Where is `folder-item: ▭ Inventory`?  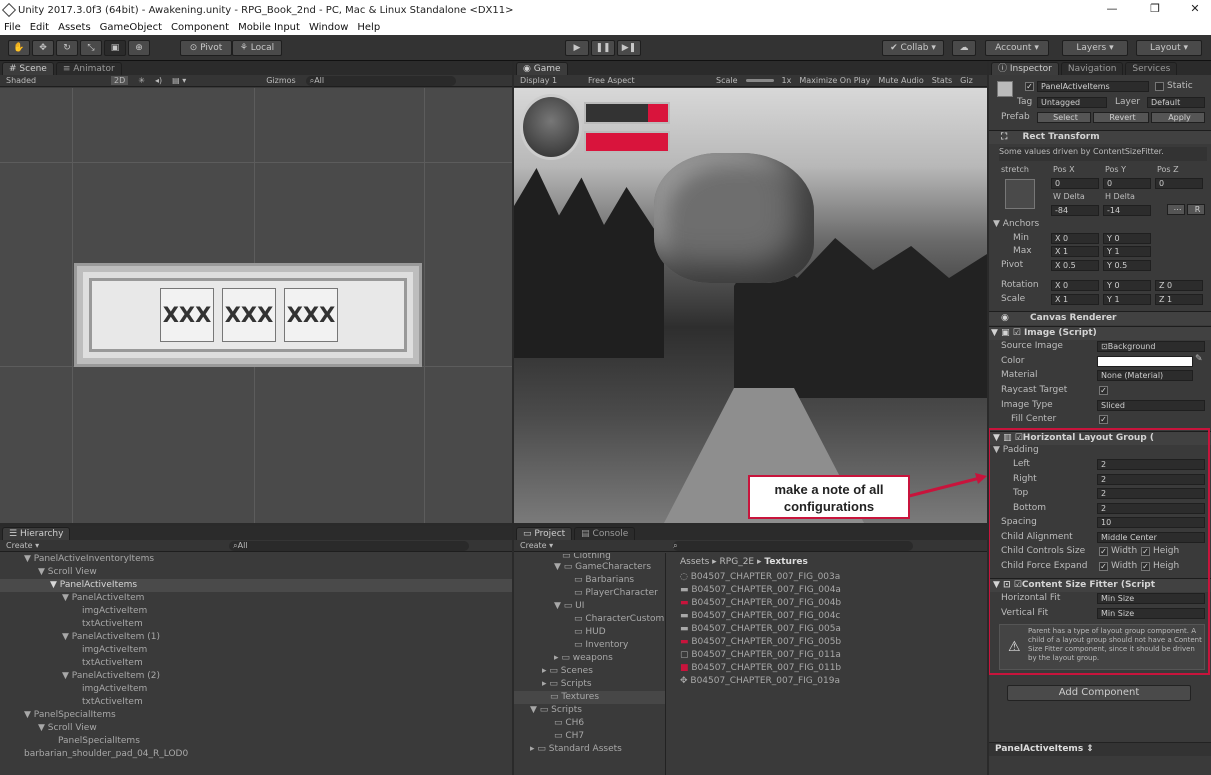
folder-item: ▭ Inventory is located at coordinates (589, 645).